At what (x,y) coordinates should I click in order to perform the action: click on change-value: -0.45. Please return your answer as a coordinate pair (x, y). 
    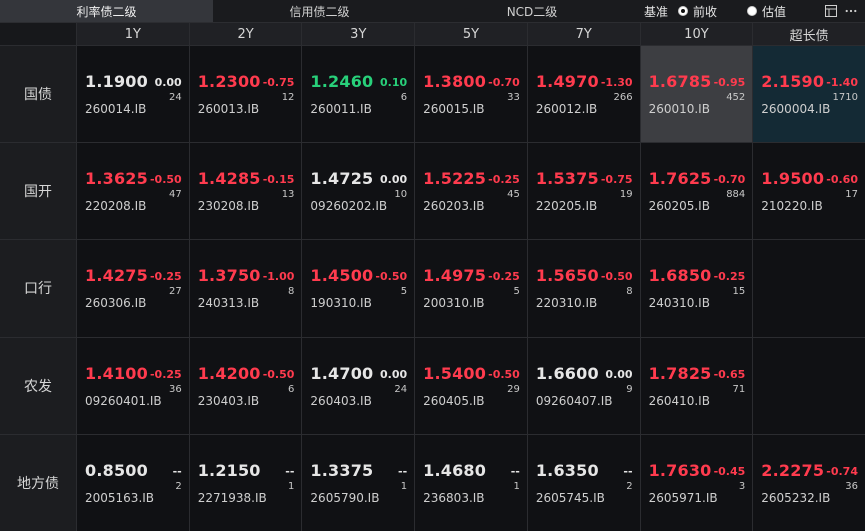
    Looking at the image, I should click on (729, 471).